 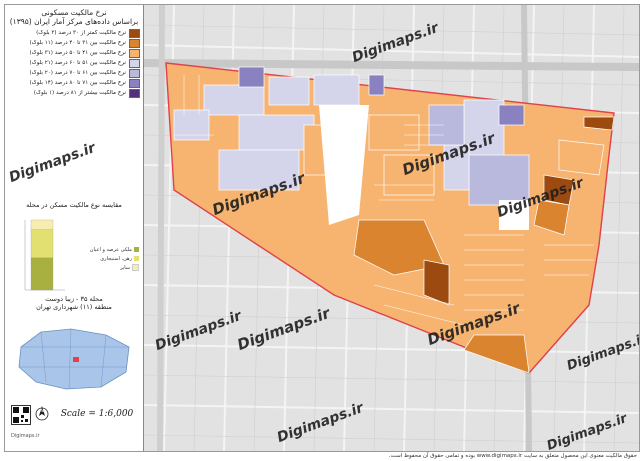 What do you see at coordinates (161, 228) in the screenshot?
I see `major-road-west` at bounding box center [161, 228].